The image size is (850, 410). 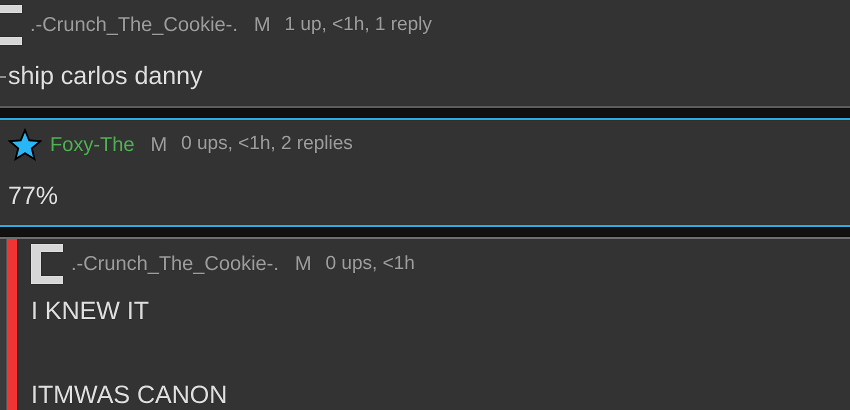 What do you see at coordinates (105, 76) in the screenshot?
I see `comment-text: ship carlos danny` at bounding box center [105, 76].